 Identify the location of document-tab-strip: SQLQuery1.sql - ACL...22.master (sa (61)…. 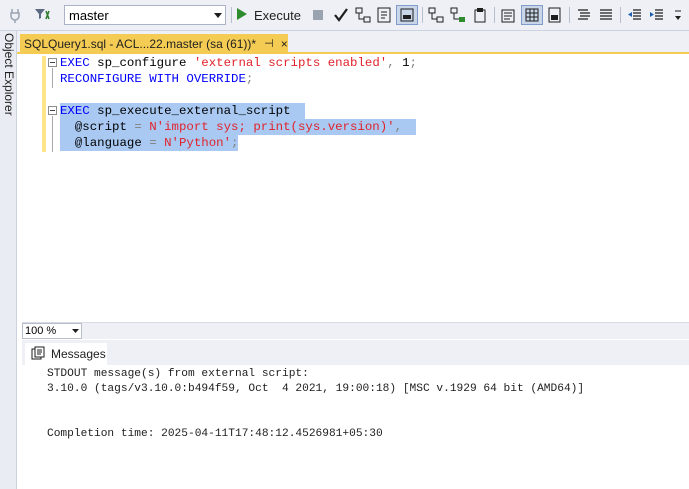
(353, 42).